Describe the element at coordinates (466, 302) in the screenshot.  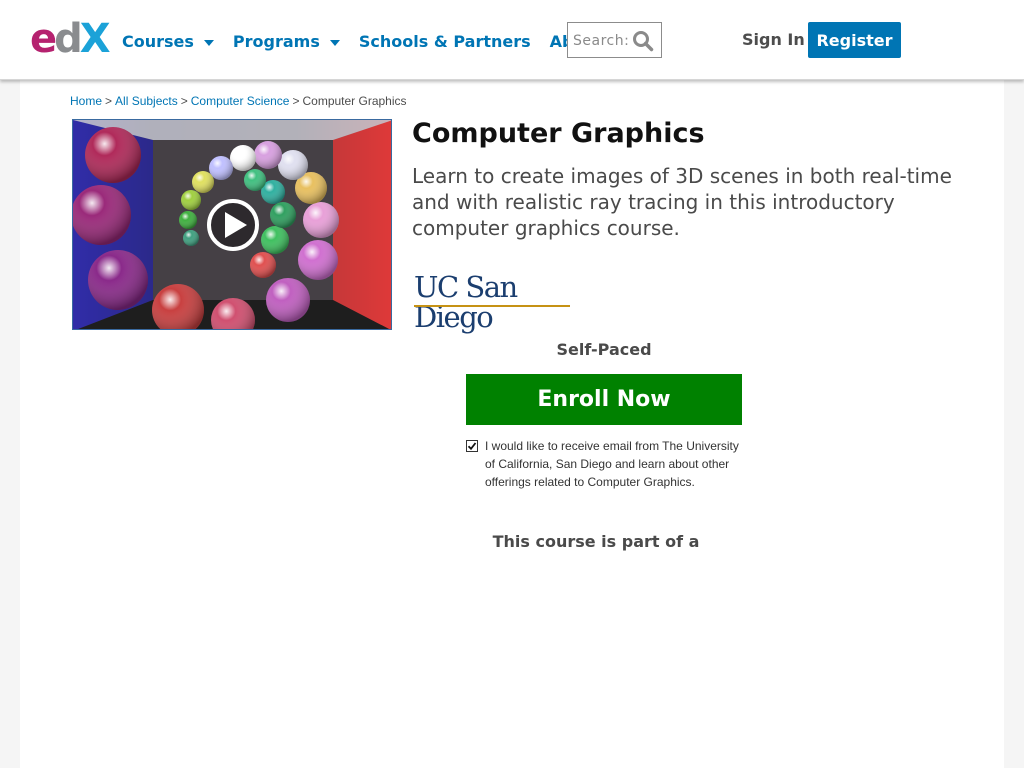
I see `school-logo-text: UC San Diego` at that location.